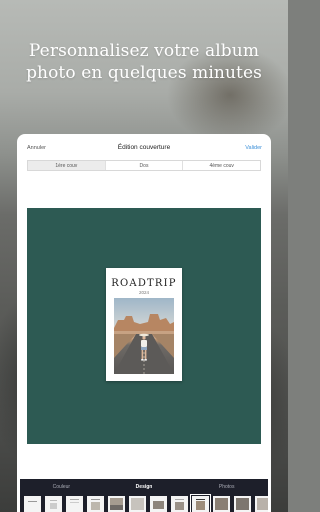  I want to click on tab-front-cover: 1ère couv, so click(67, 165).